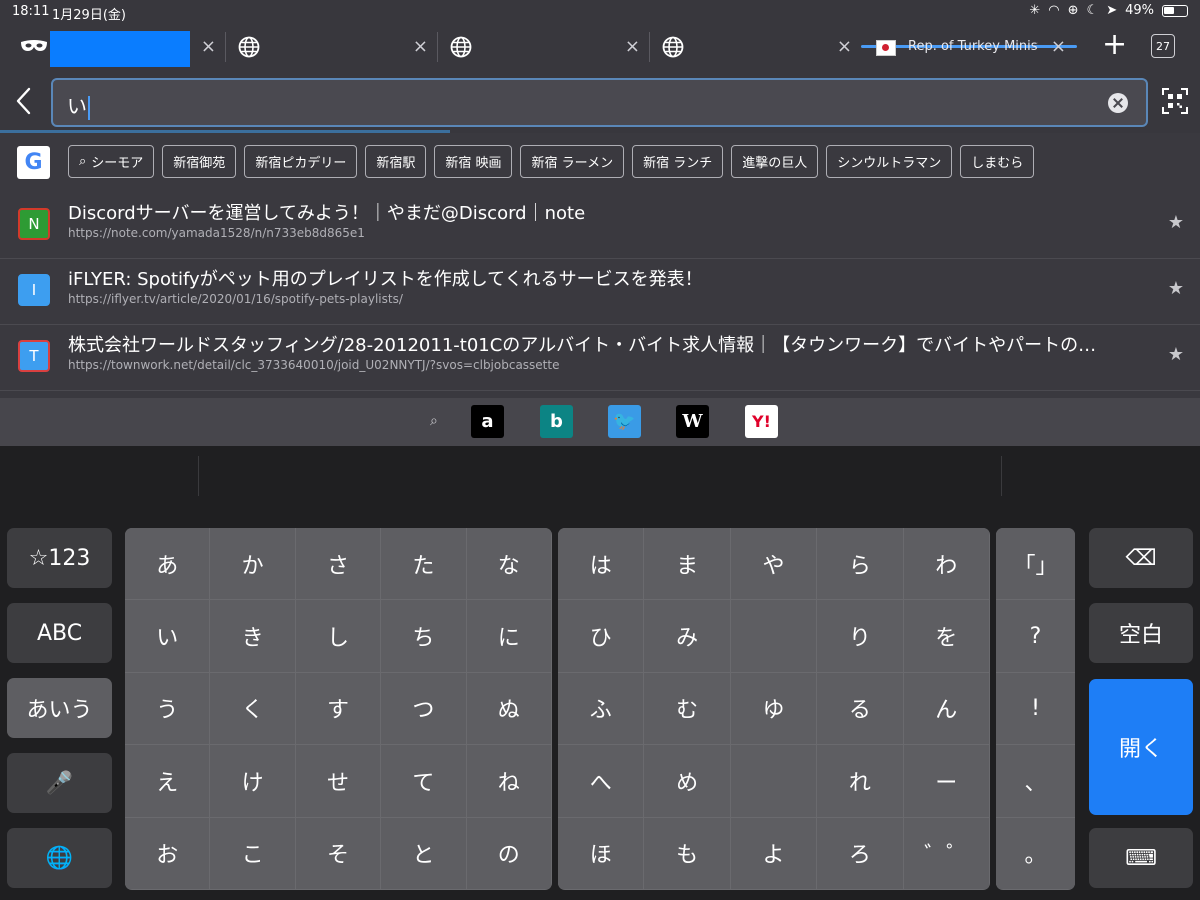 Image resolution: width=1200 pixels, height=900 pixels. What do you see at coordinates (113, 47) in the screenshot?
I see `tab-private: ×` at bounding box center [113, 47].